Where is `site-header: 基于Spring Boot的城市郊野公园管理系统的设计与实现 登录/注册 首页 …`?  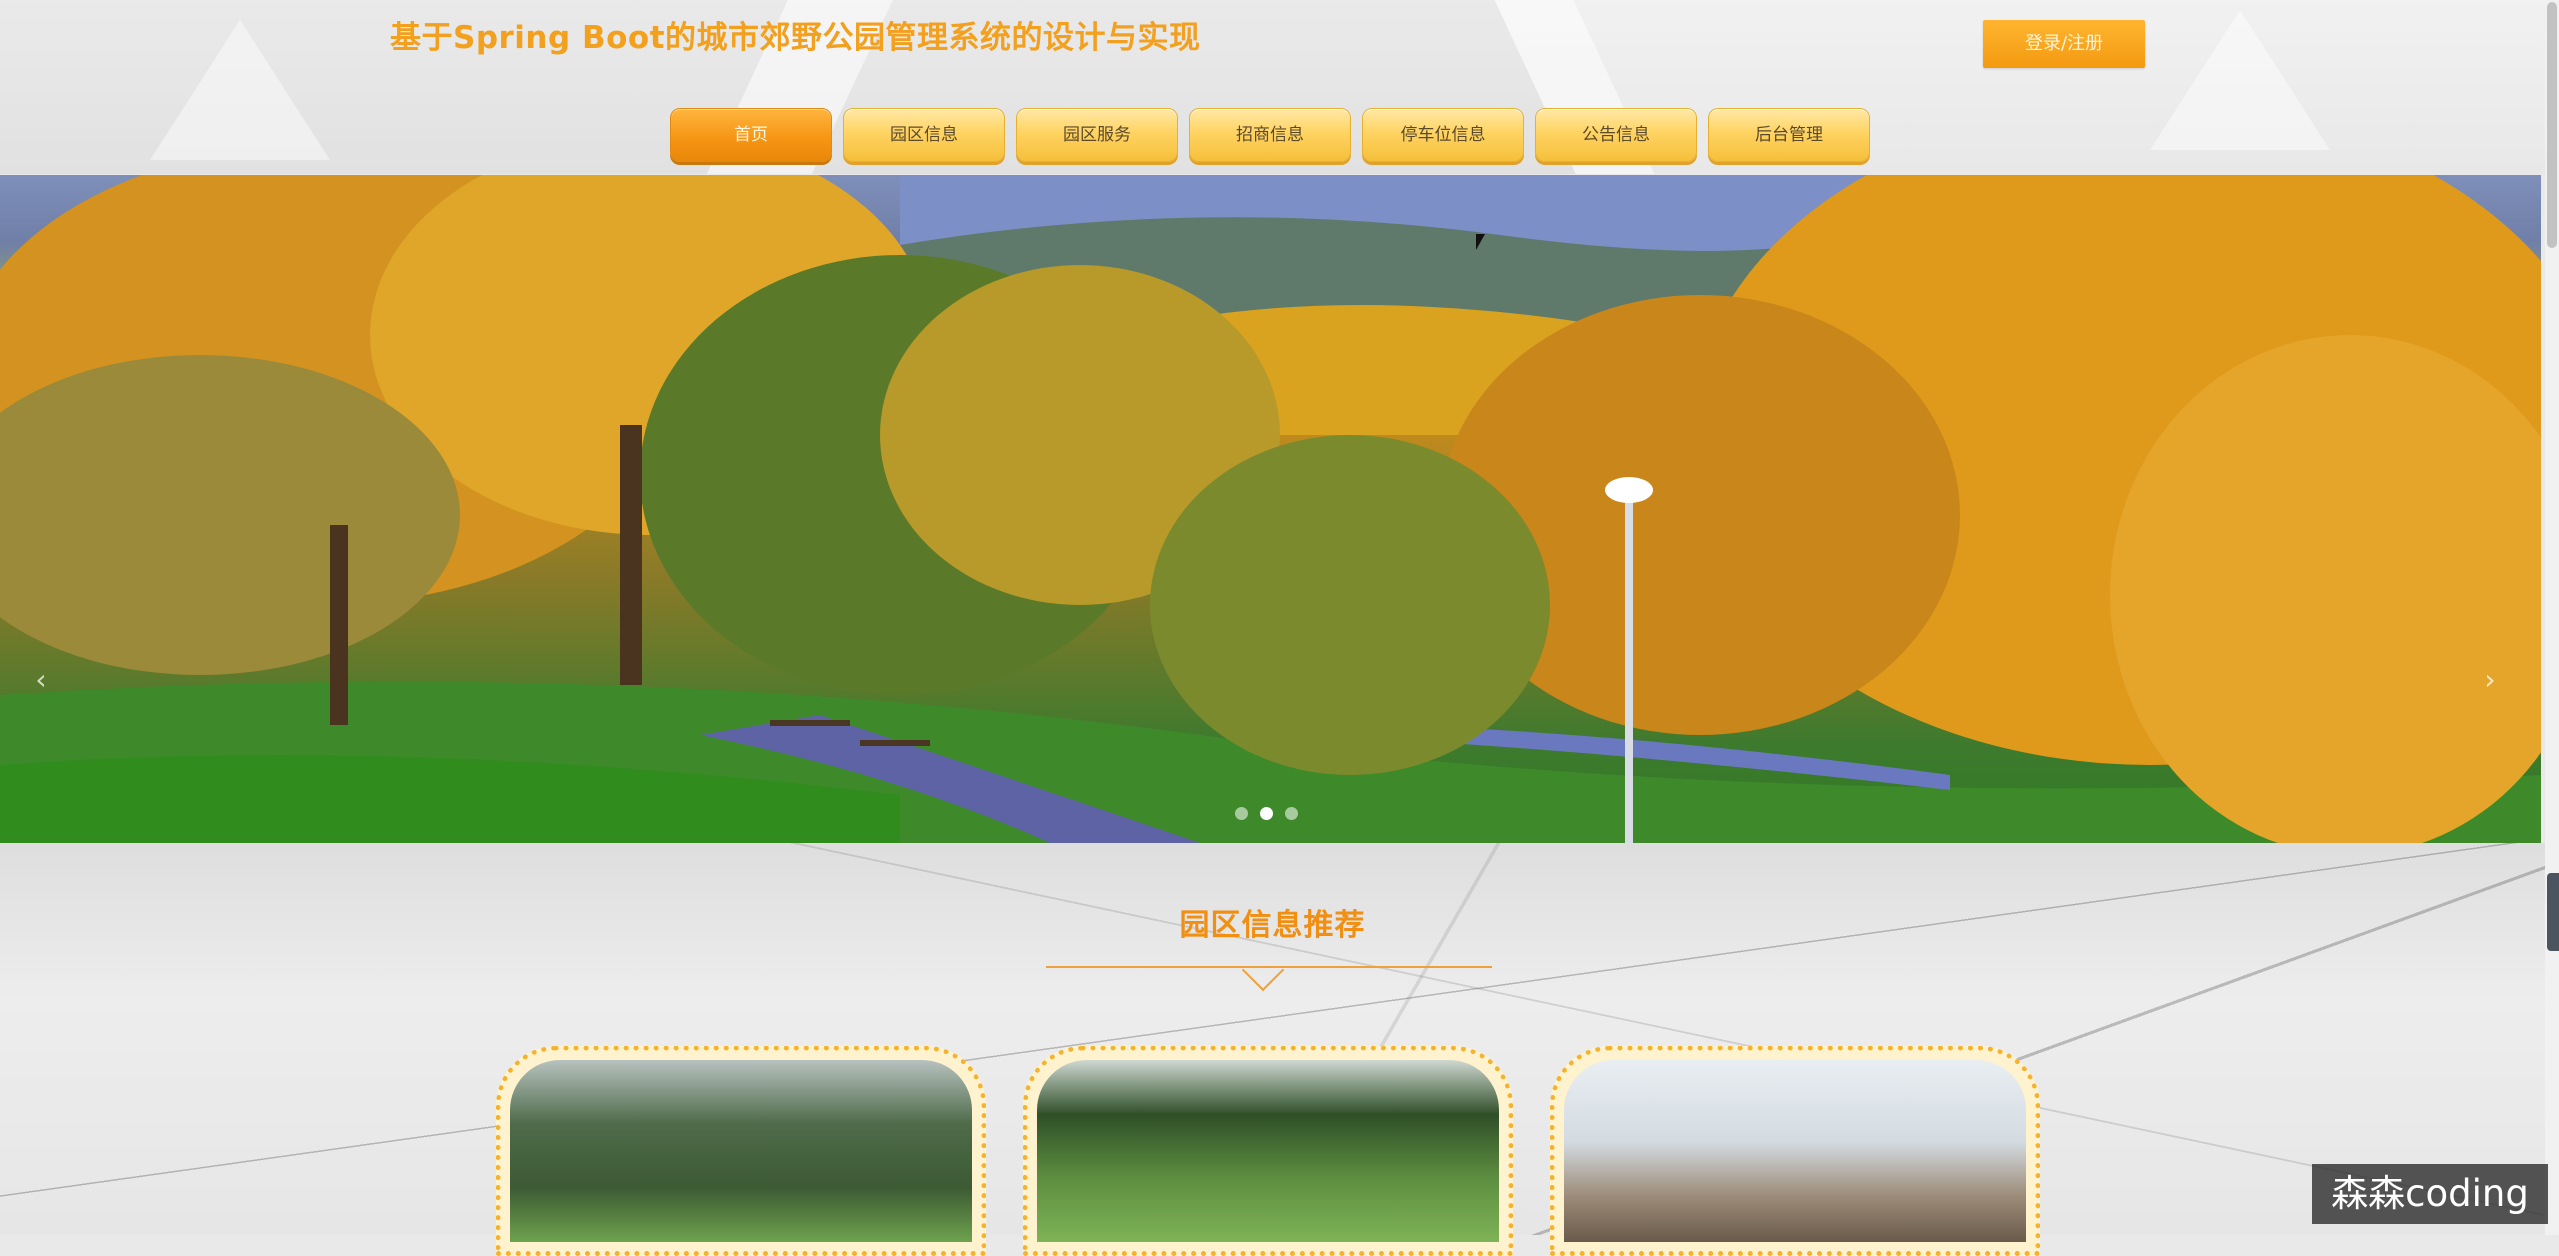
site-header: 基于Spring Boot的城市郊野公园管理系统的设计与实现 登录/注册 首页 … is located at coordinates (1272, 87).